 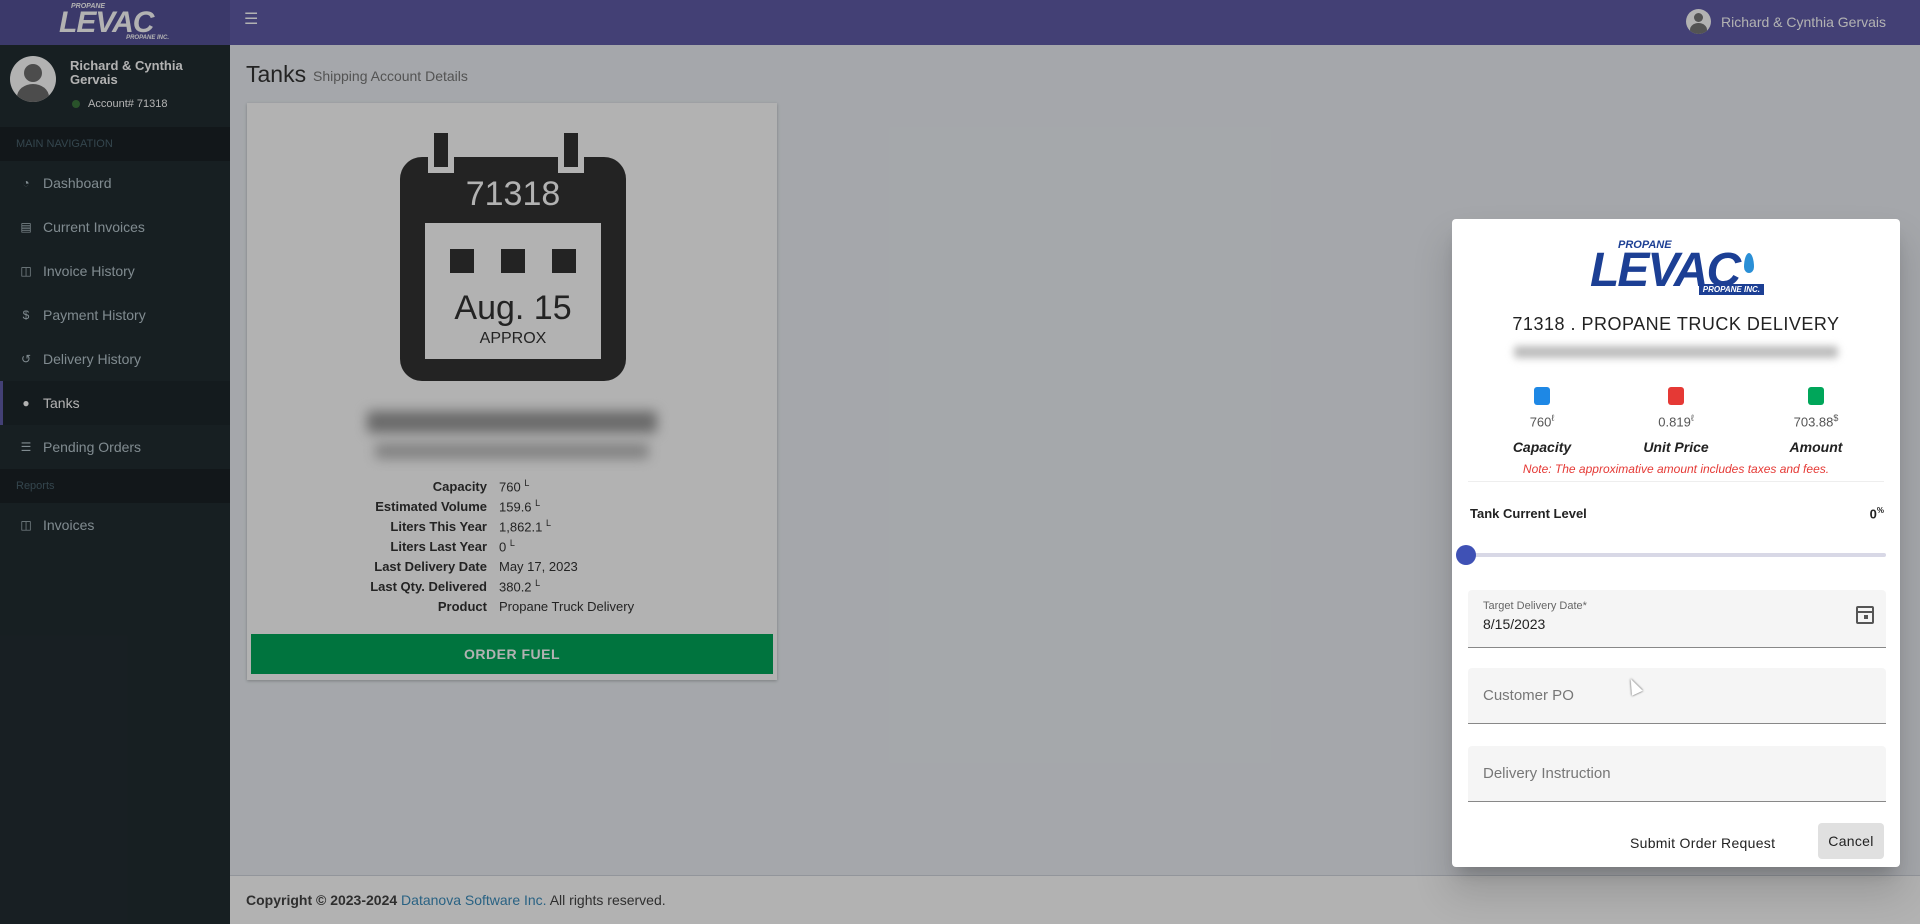 What do you see at coordinates (1542, 396) in the screenshot?
I see `tank-icon` at bounding box center [1542, 396].